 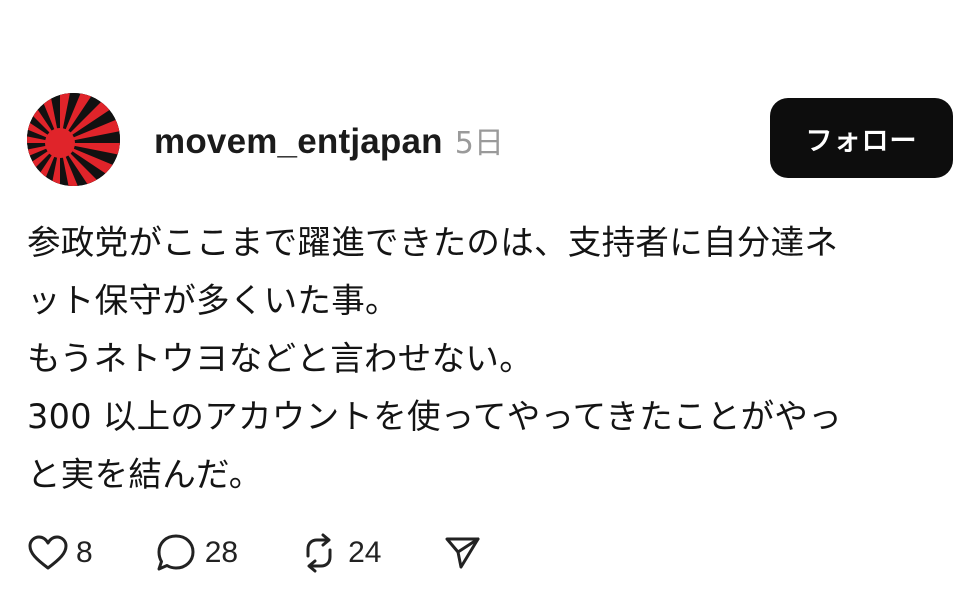 I want to click on follow-button: フォロー, so click(x=861, y=138).